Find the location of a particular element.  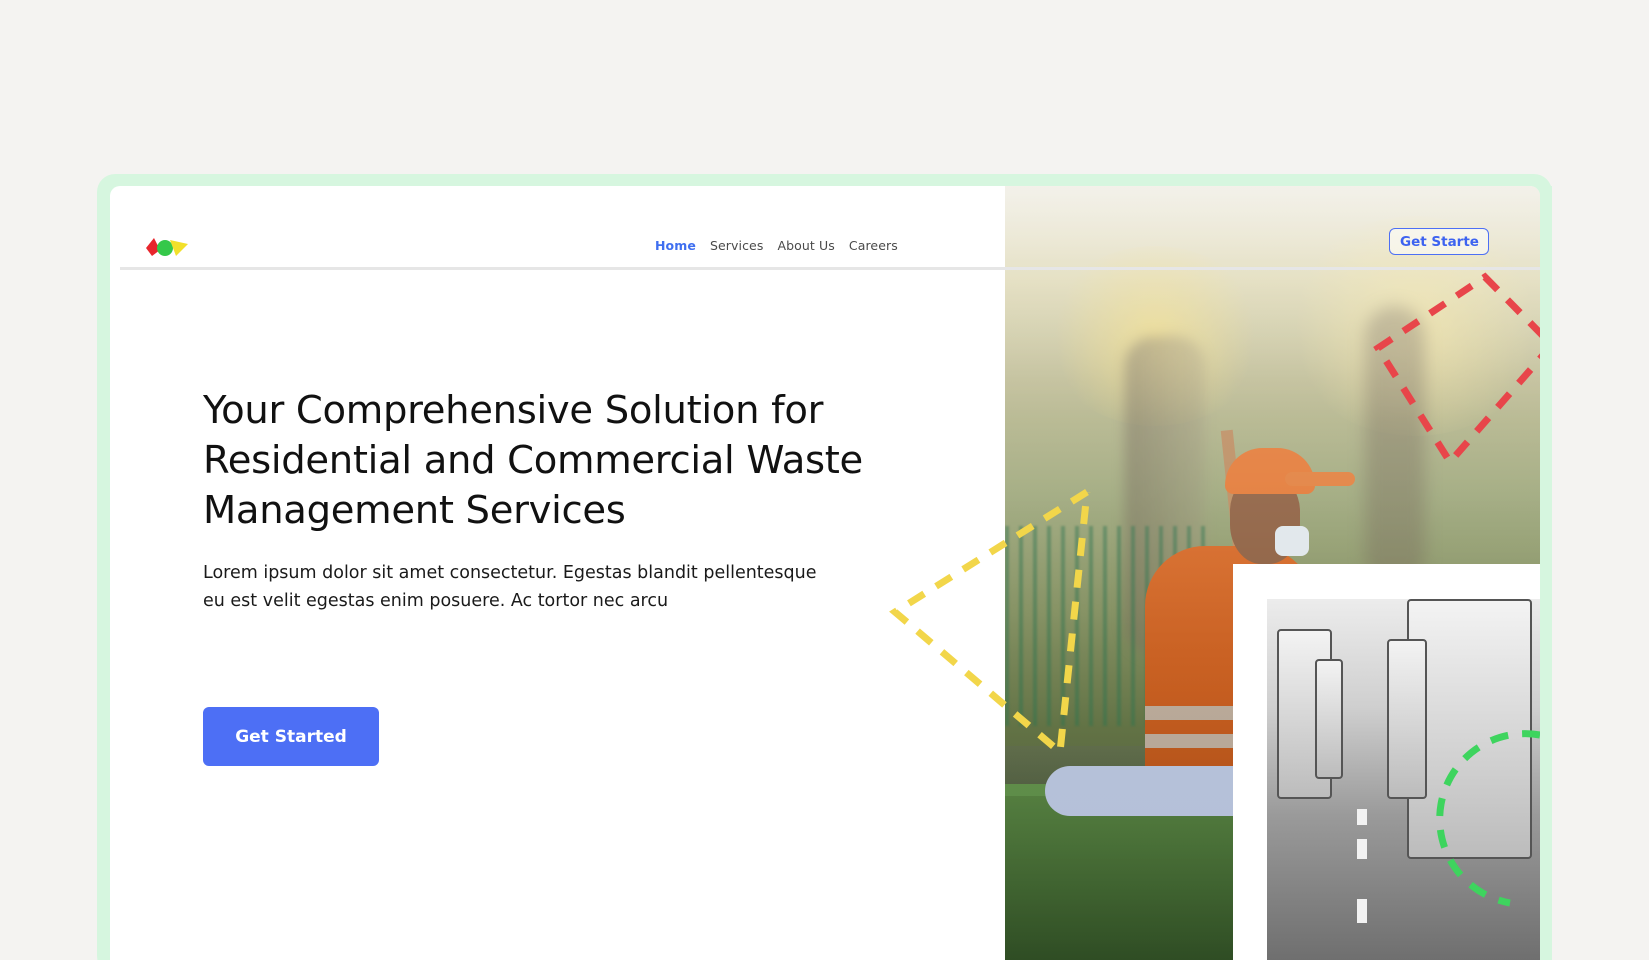

trucks-photo is located at coordinates (1403, 779).